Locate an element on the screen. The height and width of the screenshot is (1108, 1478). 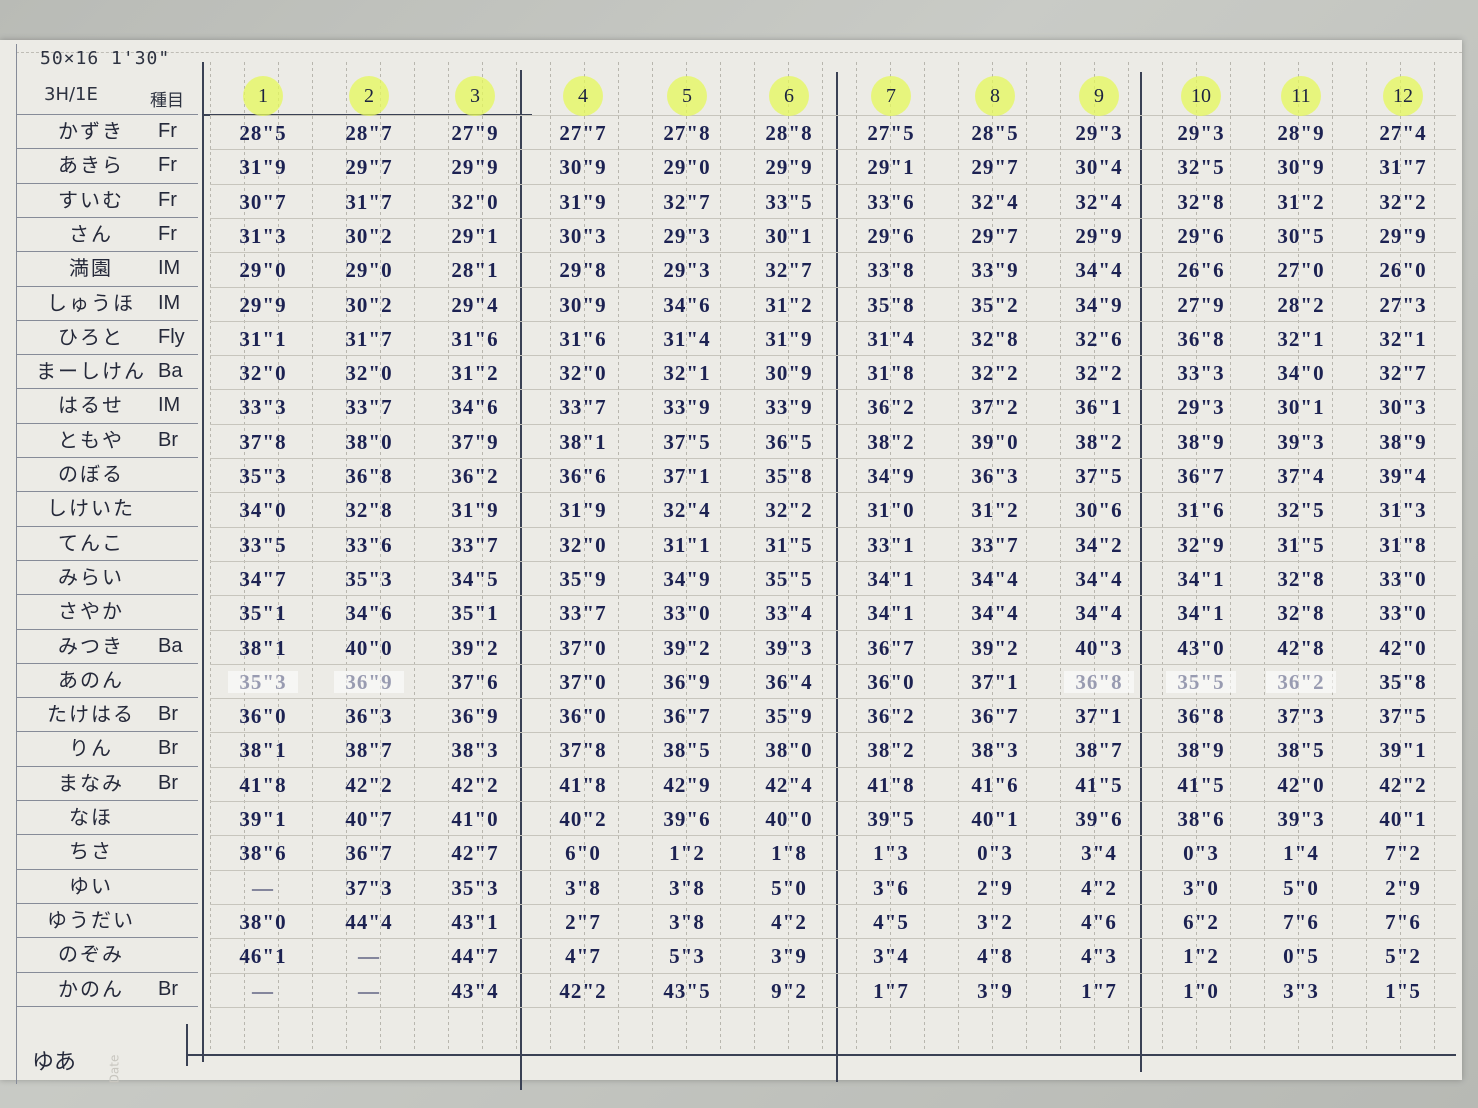
swimmer-name: ともや is located at coordinates (91, 439).